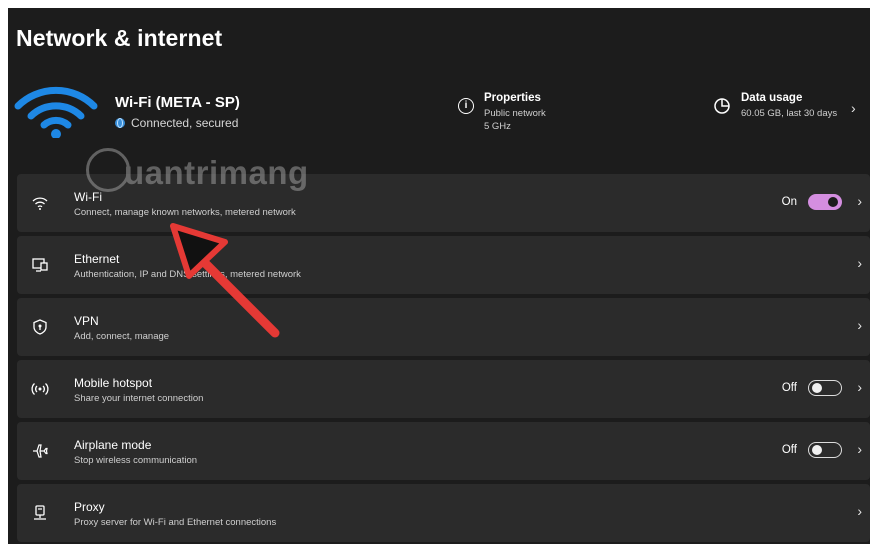  What do you see at coordinates (40, 327) in the screenshot?
I see `vpn-shield-icon` at bounding box center [40, 327].